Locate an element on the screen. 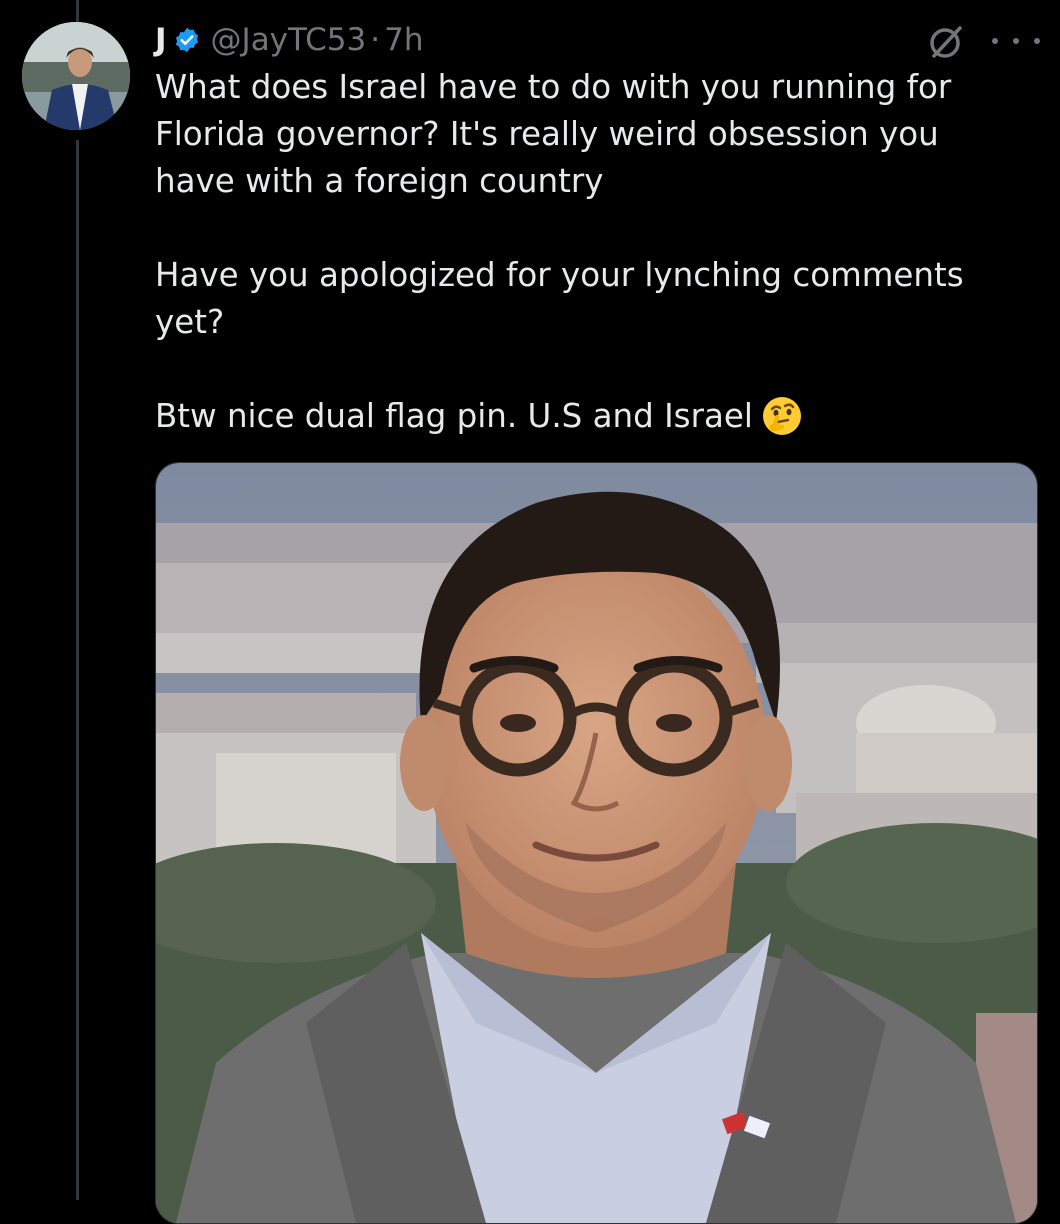 Image resolution: width=1060 pixels, height=1224 pixels. more-options-icon is located at coordinates (1016, 41).